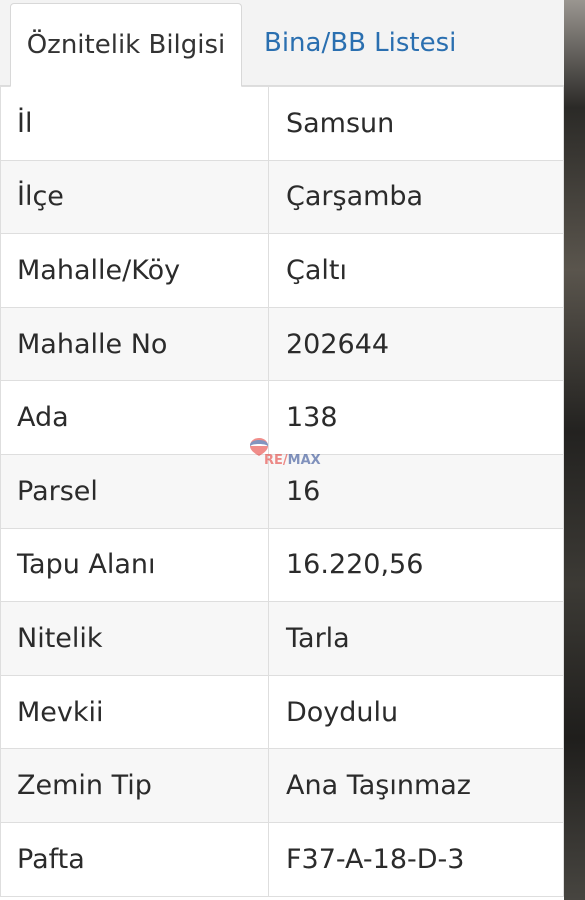 Image resolution: width=585 pixels, height=900 pixels. I want to click on table-row: İl Samsun, so click(282, 123).